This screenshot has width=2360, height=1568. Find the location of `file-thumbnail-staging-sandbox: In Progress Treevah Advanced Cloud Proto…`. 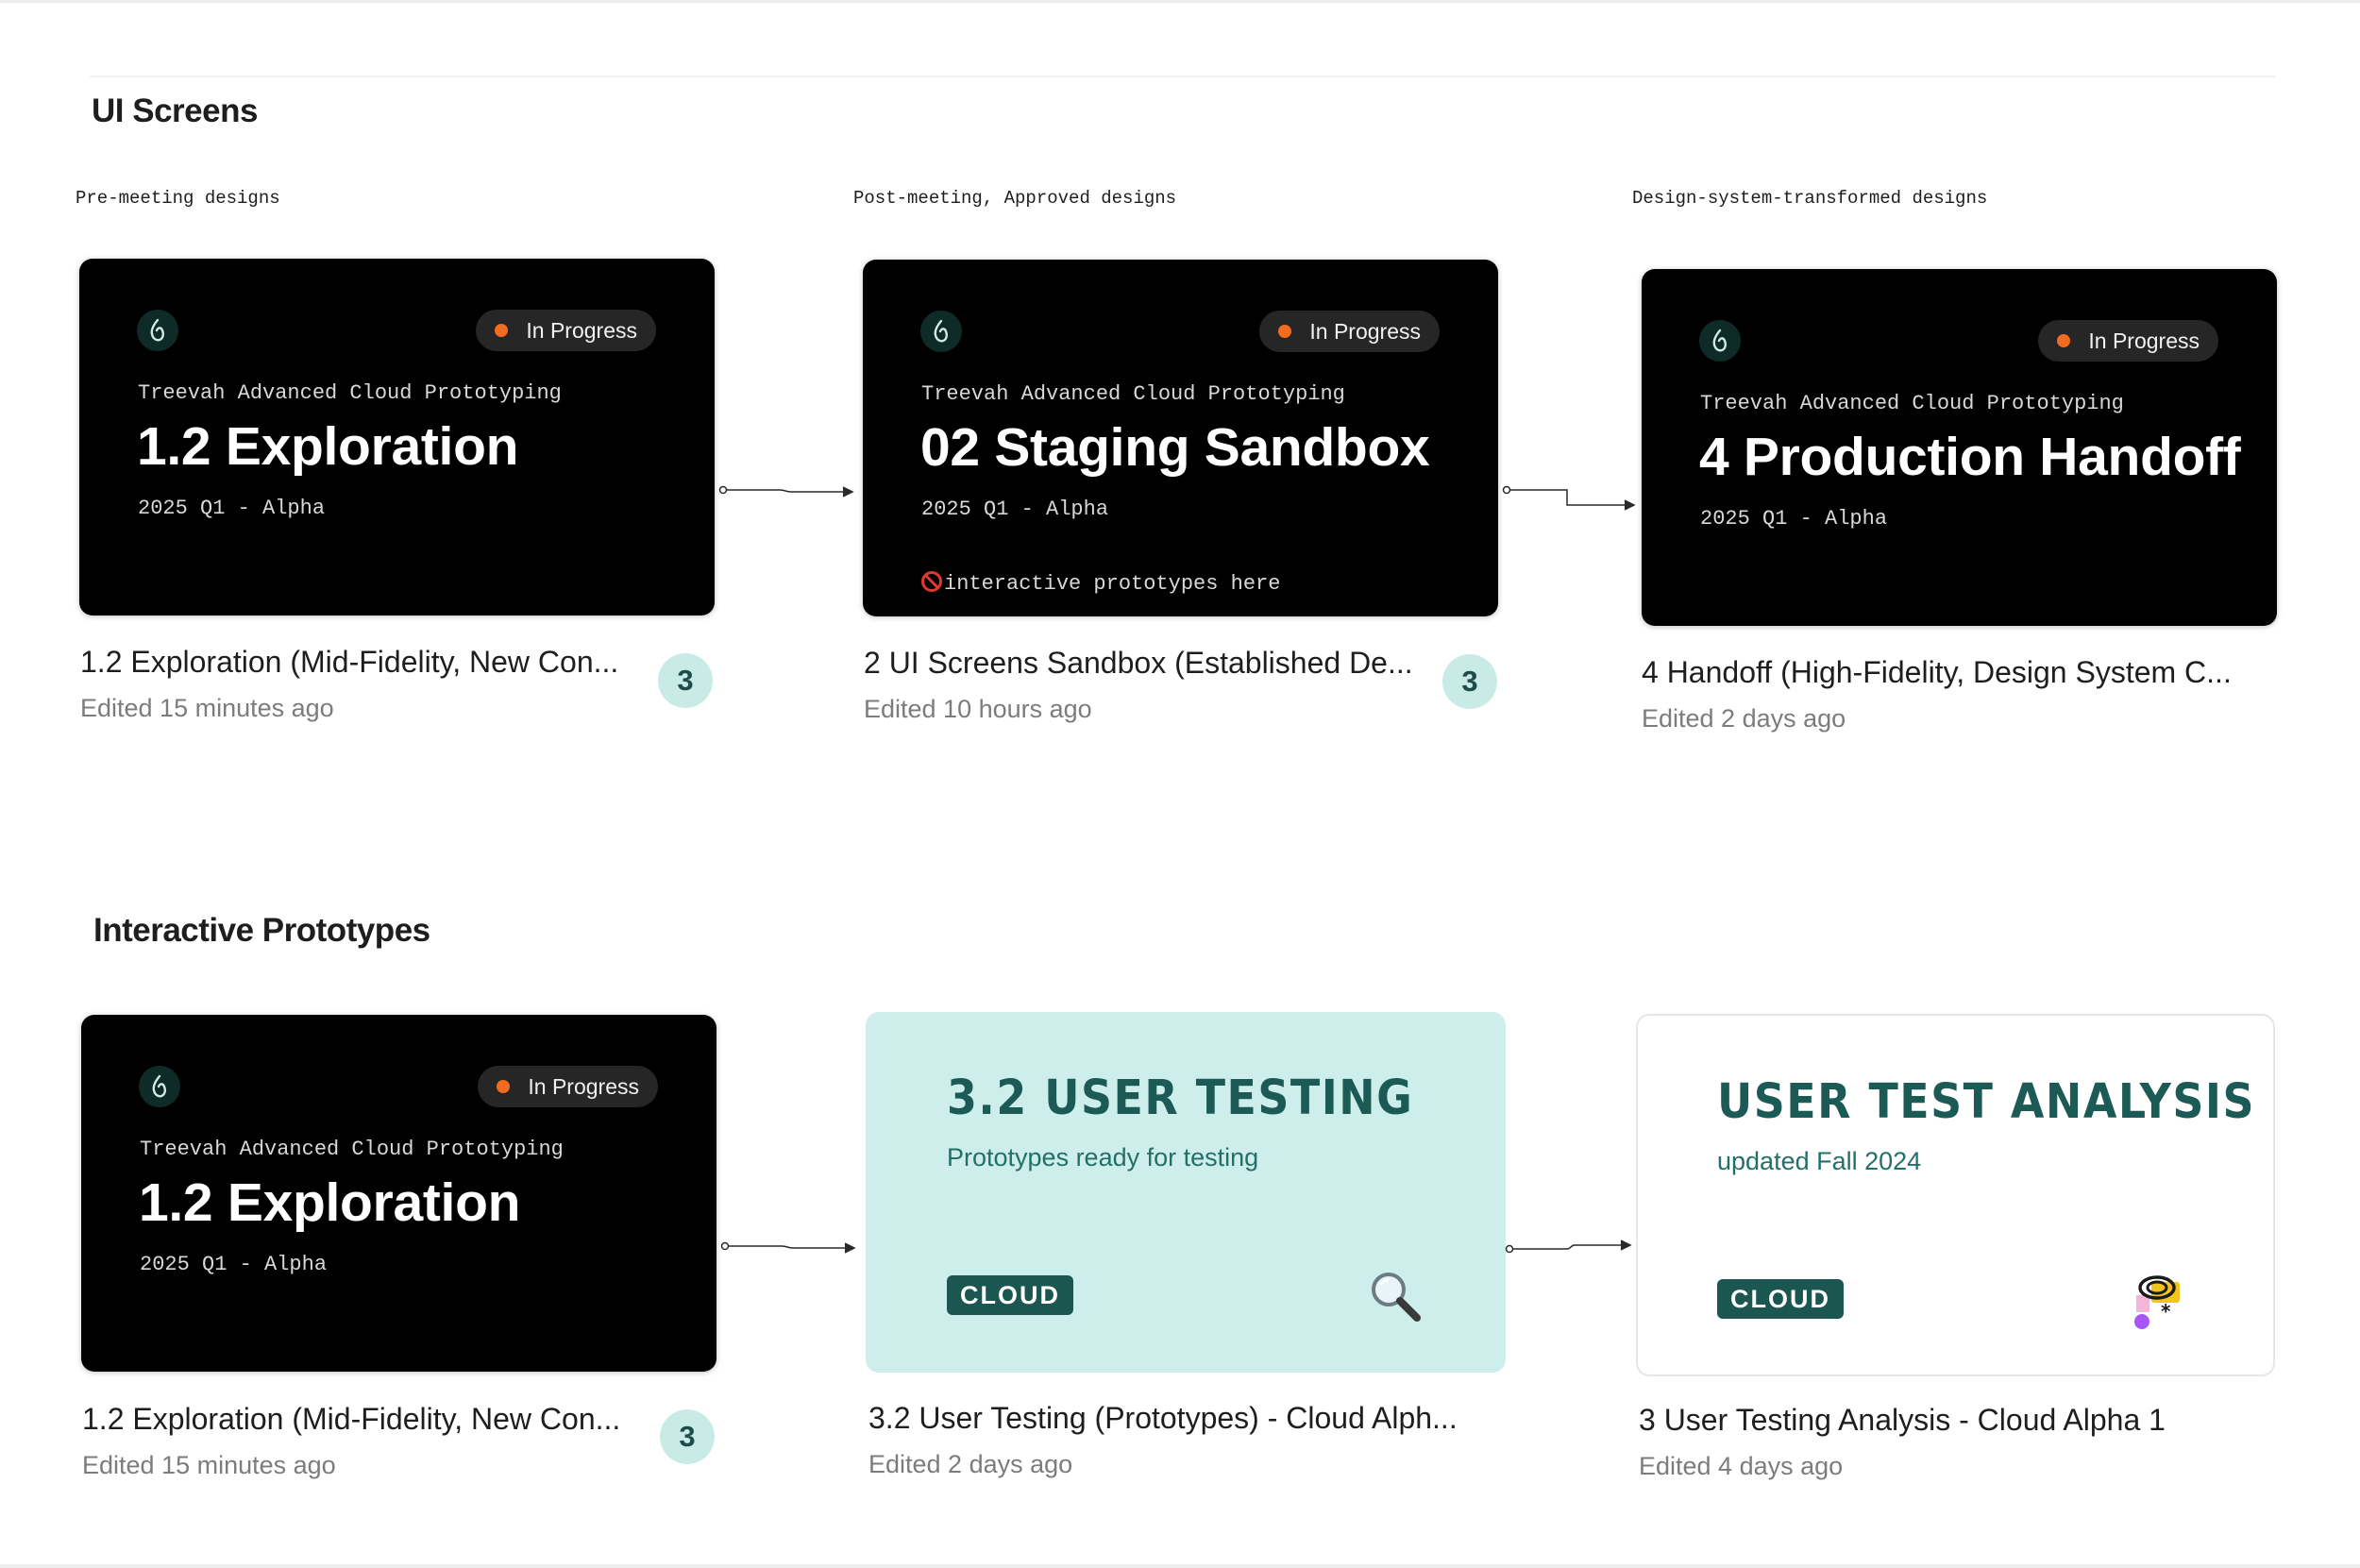

file-thumbnail-staging-sandbox: In Progress Treevah Advanced Cloud Proto… is located at coordinates (1180, 438).